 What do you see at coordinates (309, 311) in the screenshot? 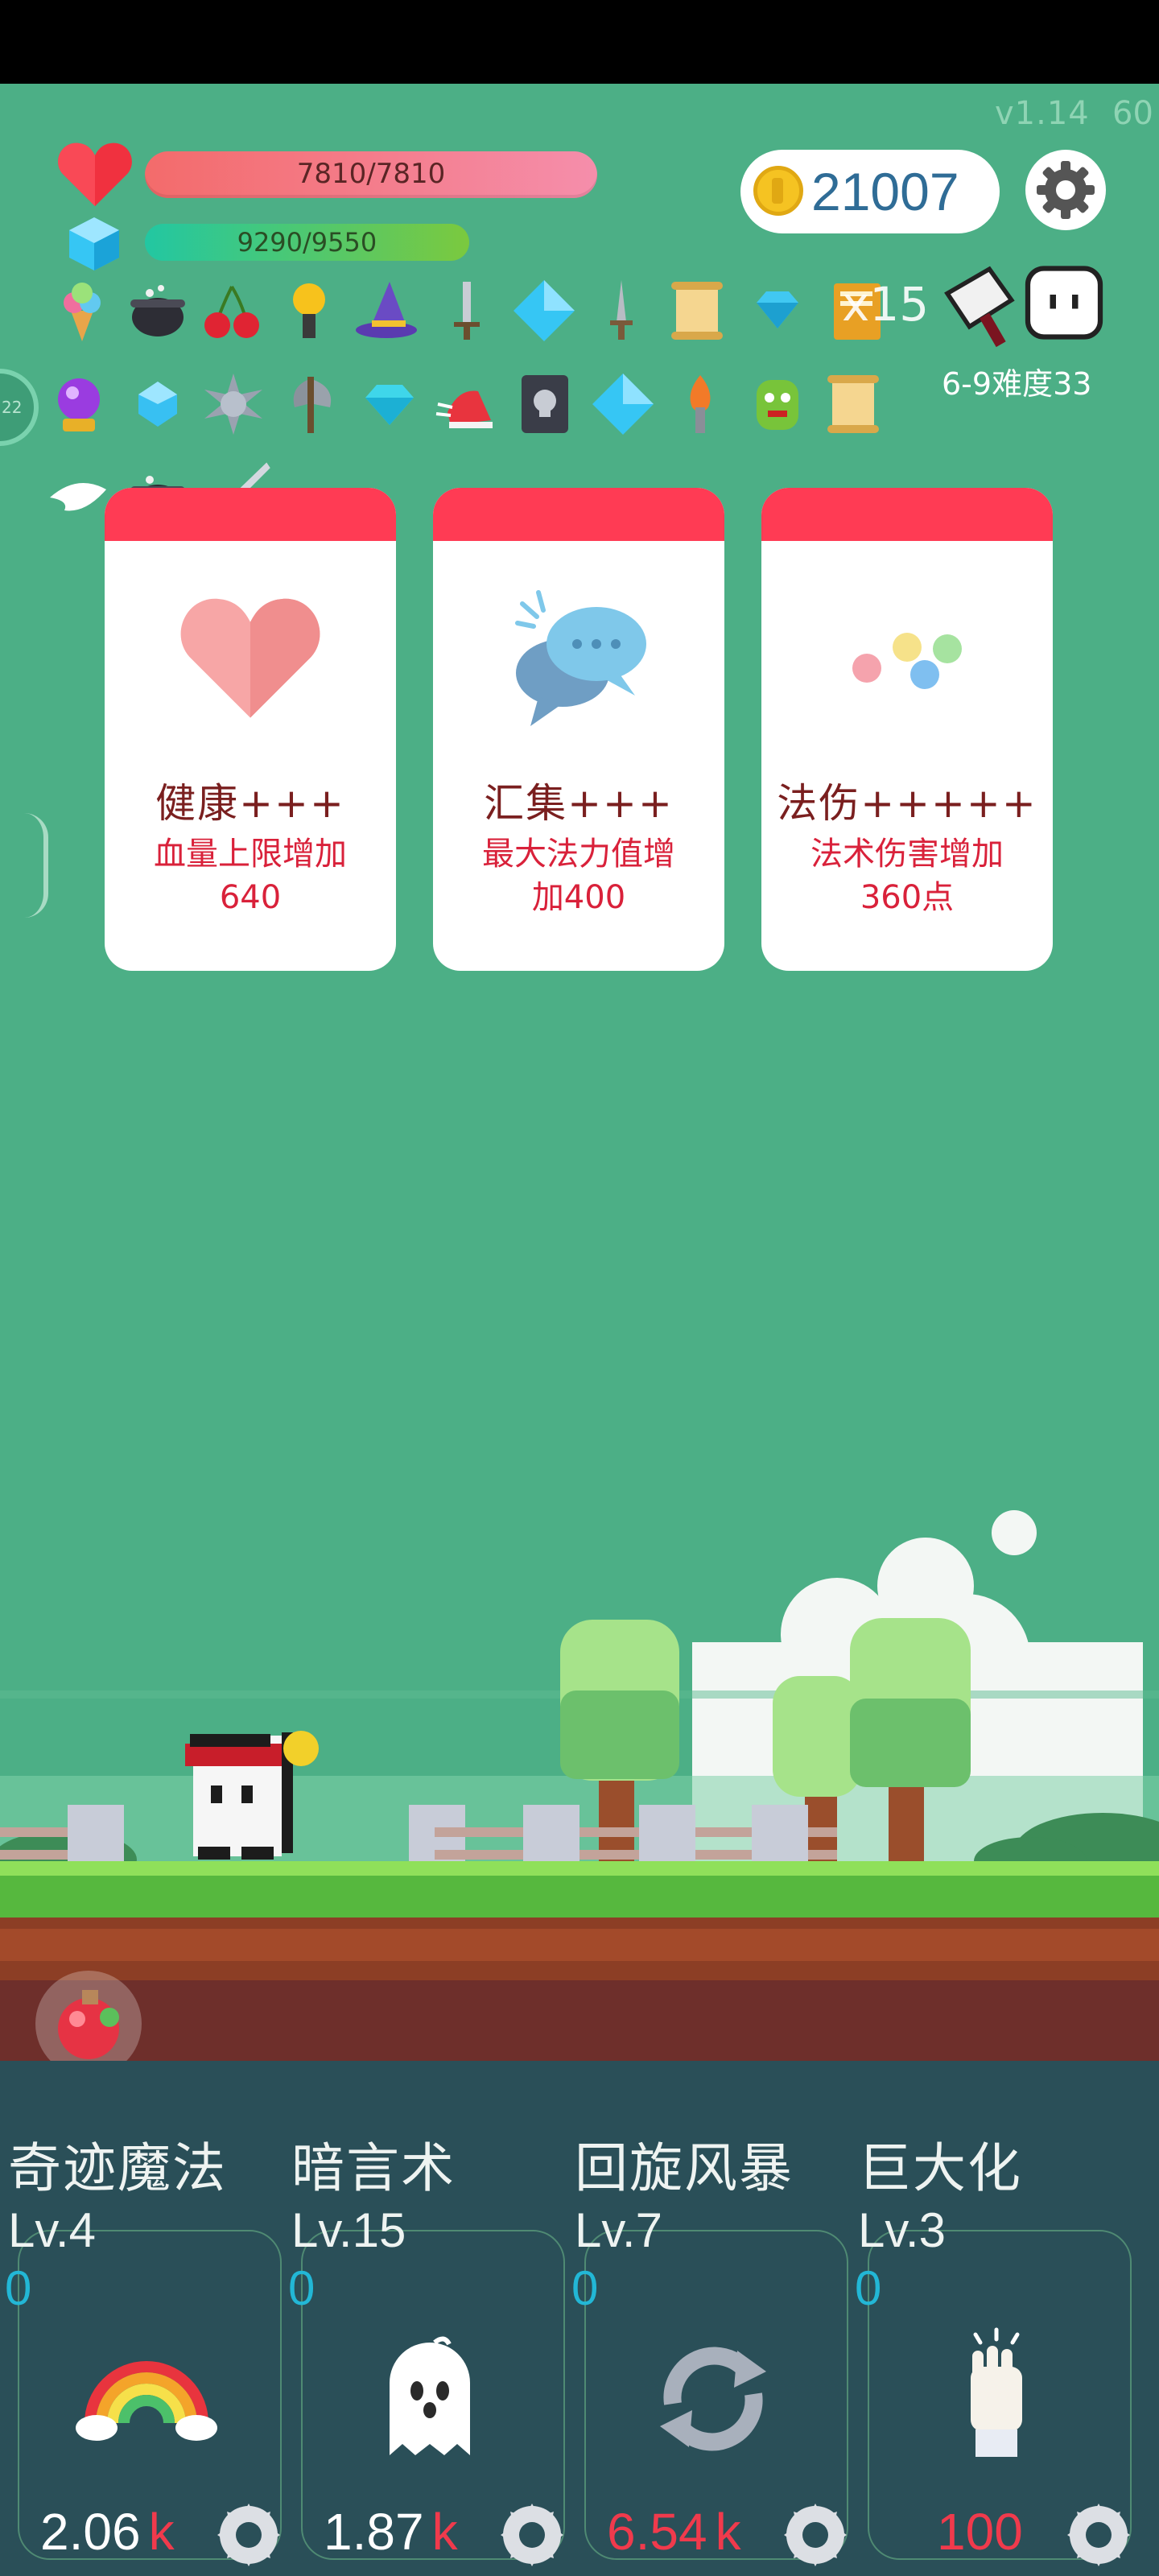
I see `torch-trophy-icon` at bounding box center [309, 311].